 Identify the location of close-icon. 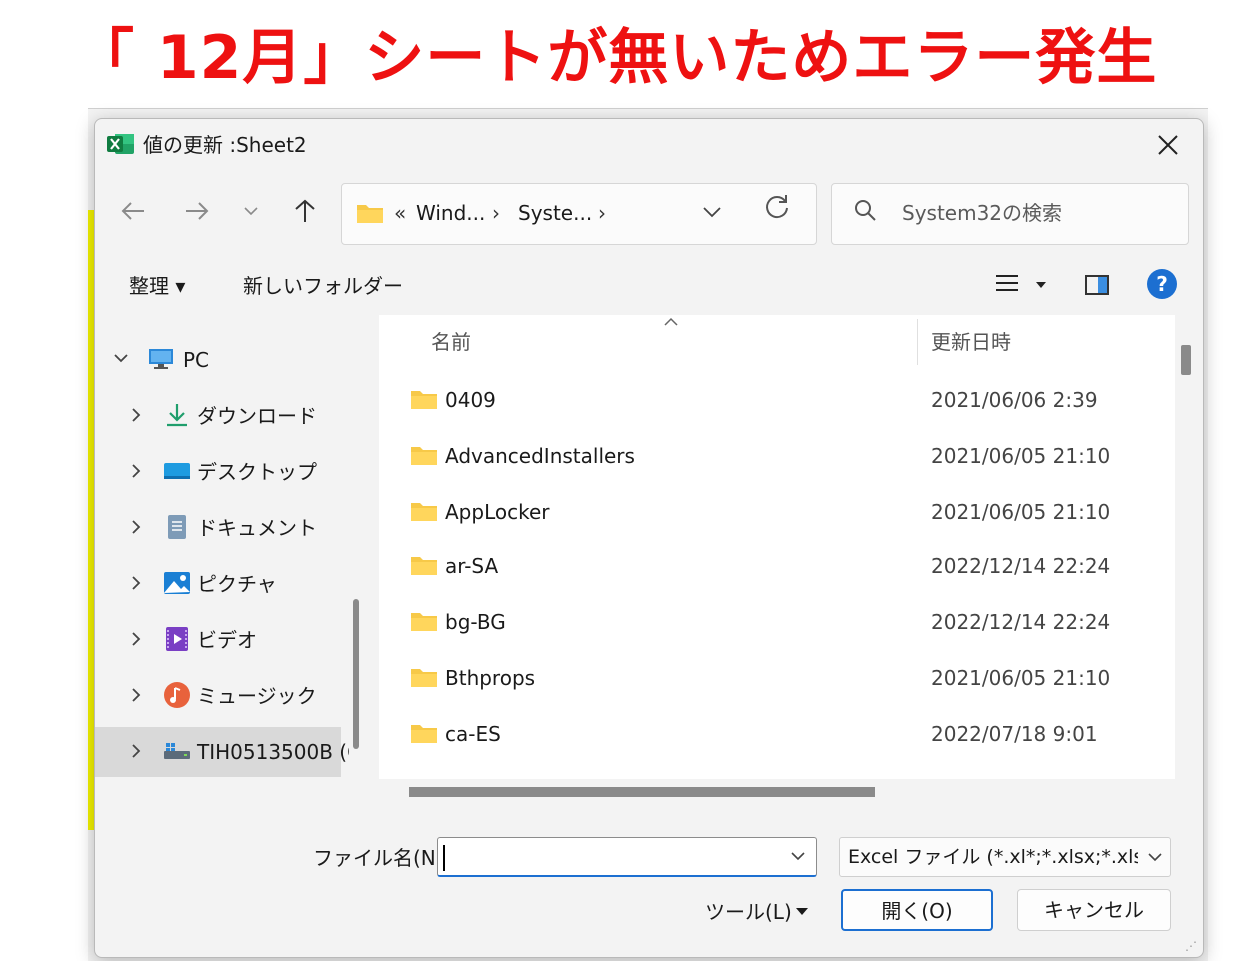
(1168, 145).